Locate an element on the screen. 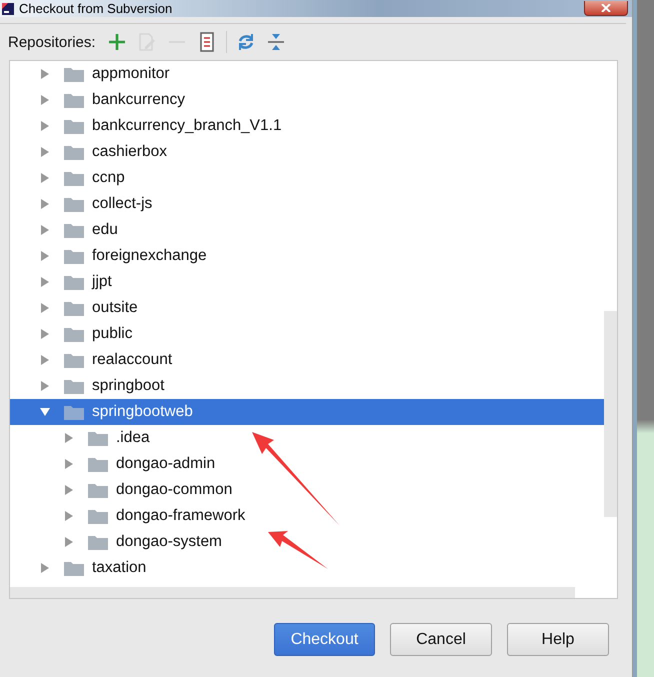 The image size is (654, 677). tree-item: ccnp is located at coordinates (307, 178).